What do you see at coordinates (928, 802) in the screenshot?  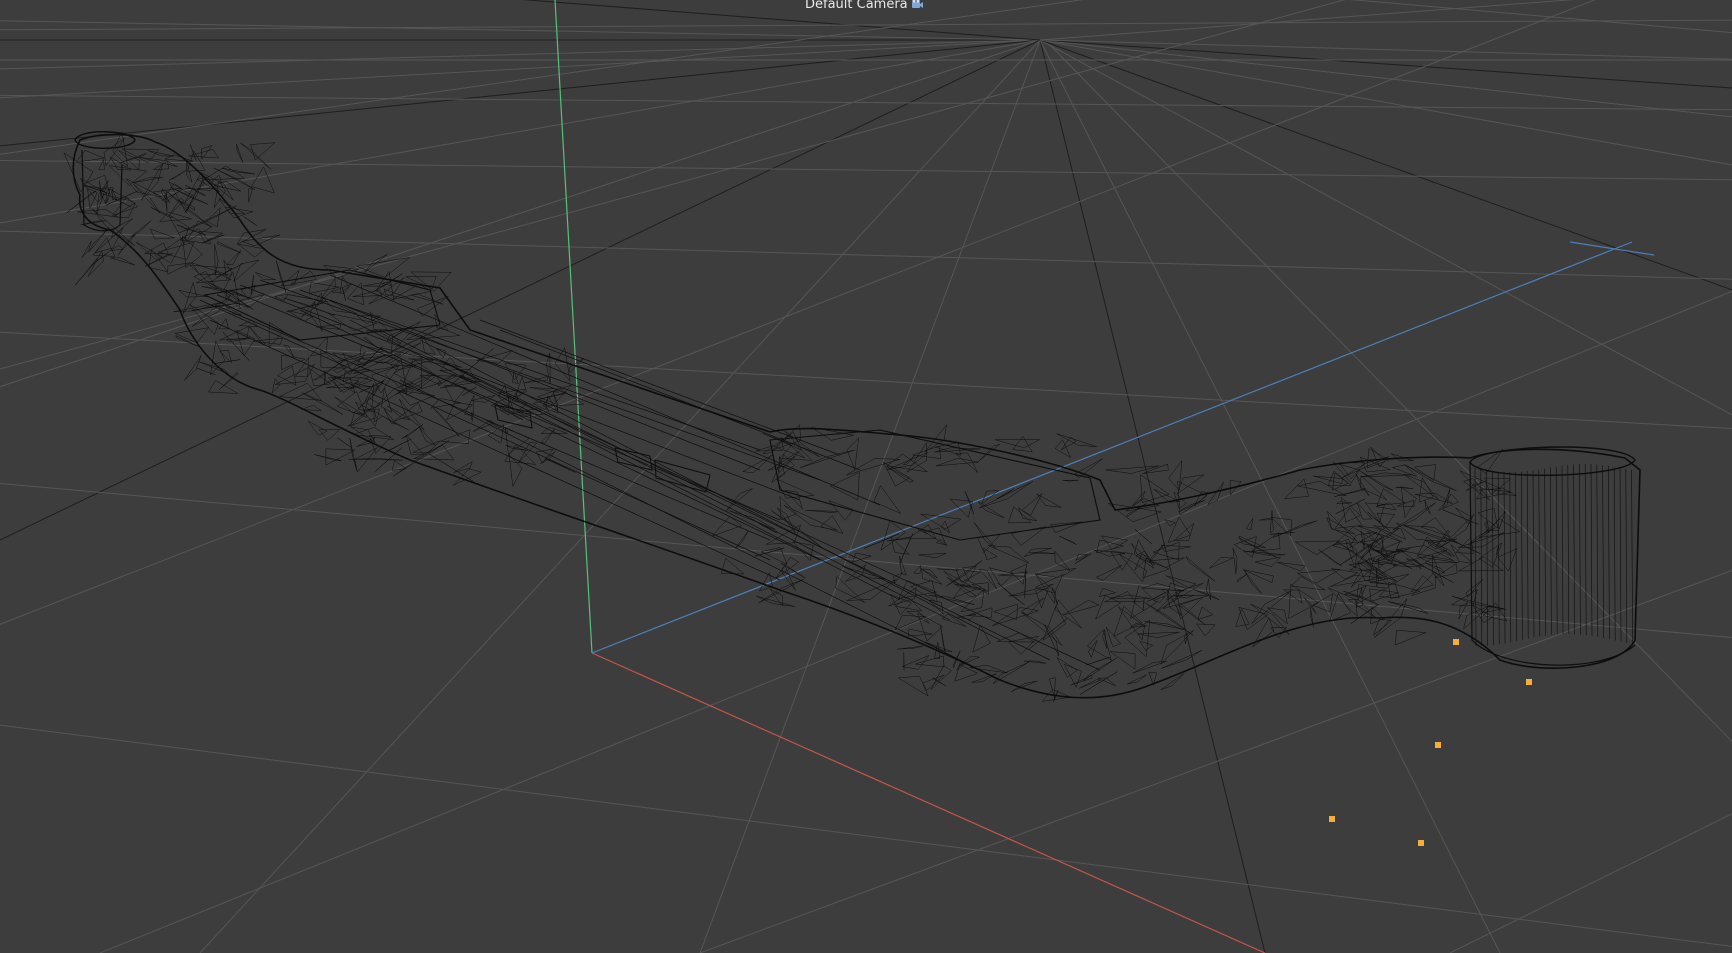 I see `x-axis-line` at bounding box center [928, 802].